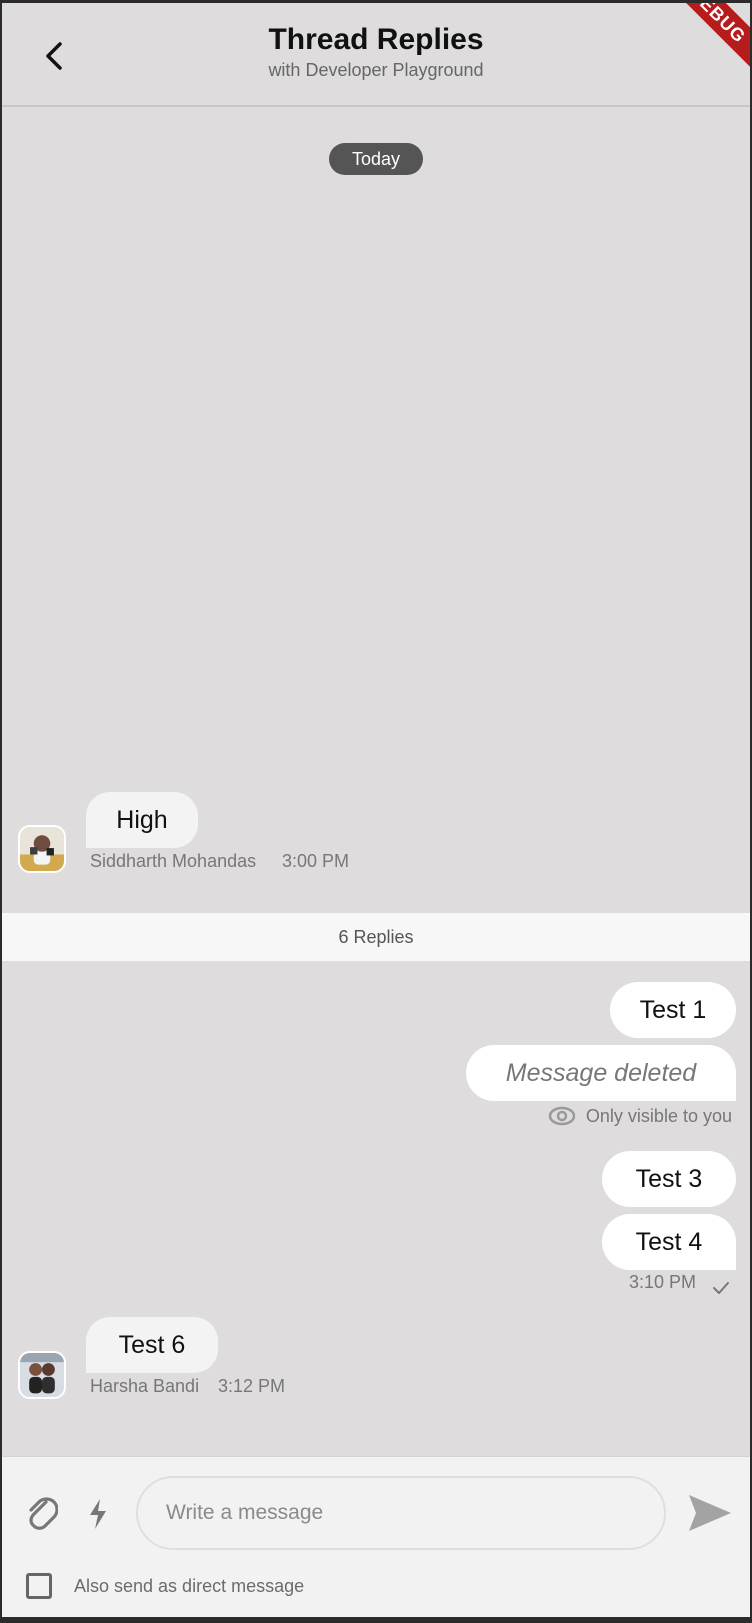 The width and height of the screenshot is (752, 1623). Describe the element at coordinates (673, 1010) in the screenshot. I see `reply-message-bubble: Test 1` at that location.